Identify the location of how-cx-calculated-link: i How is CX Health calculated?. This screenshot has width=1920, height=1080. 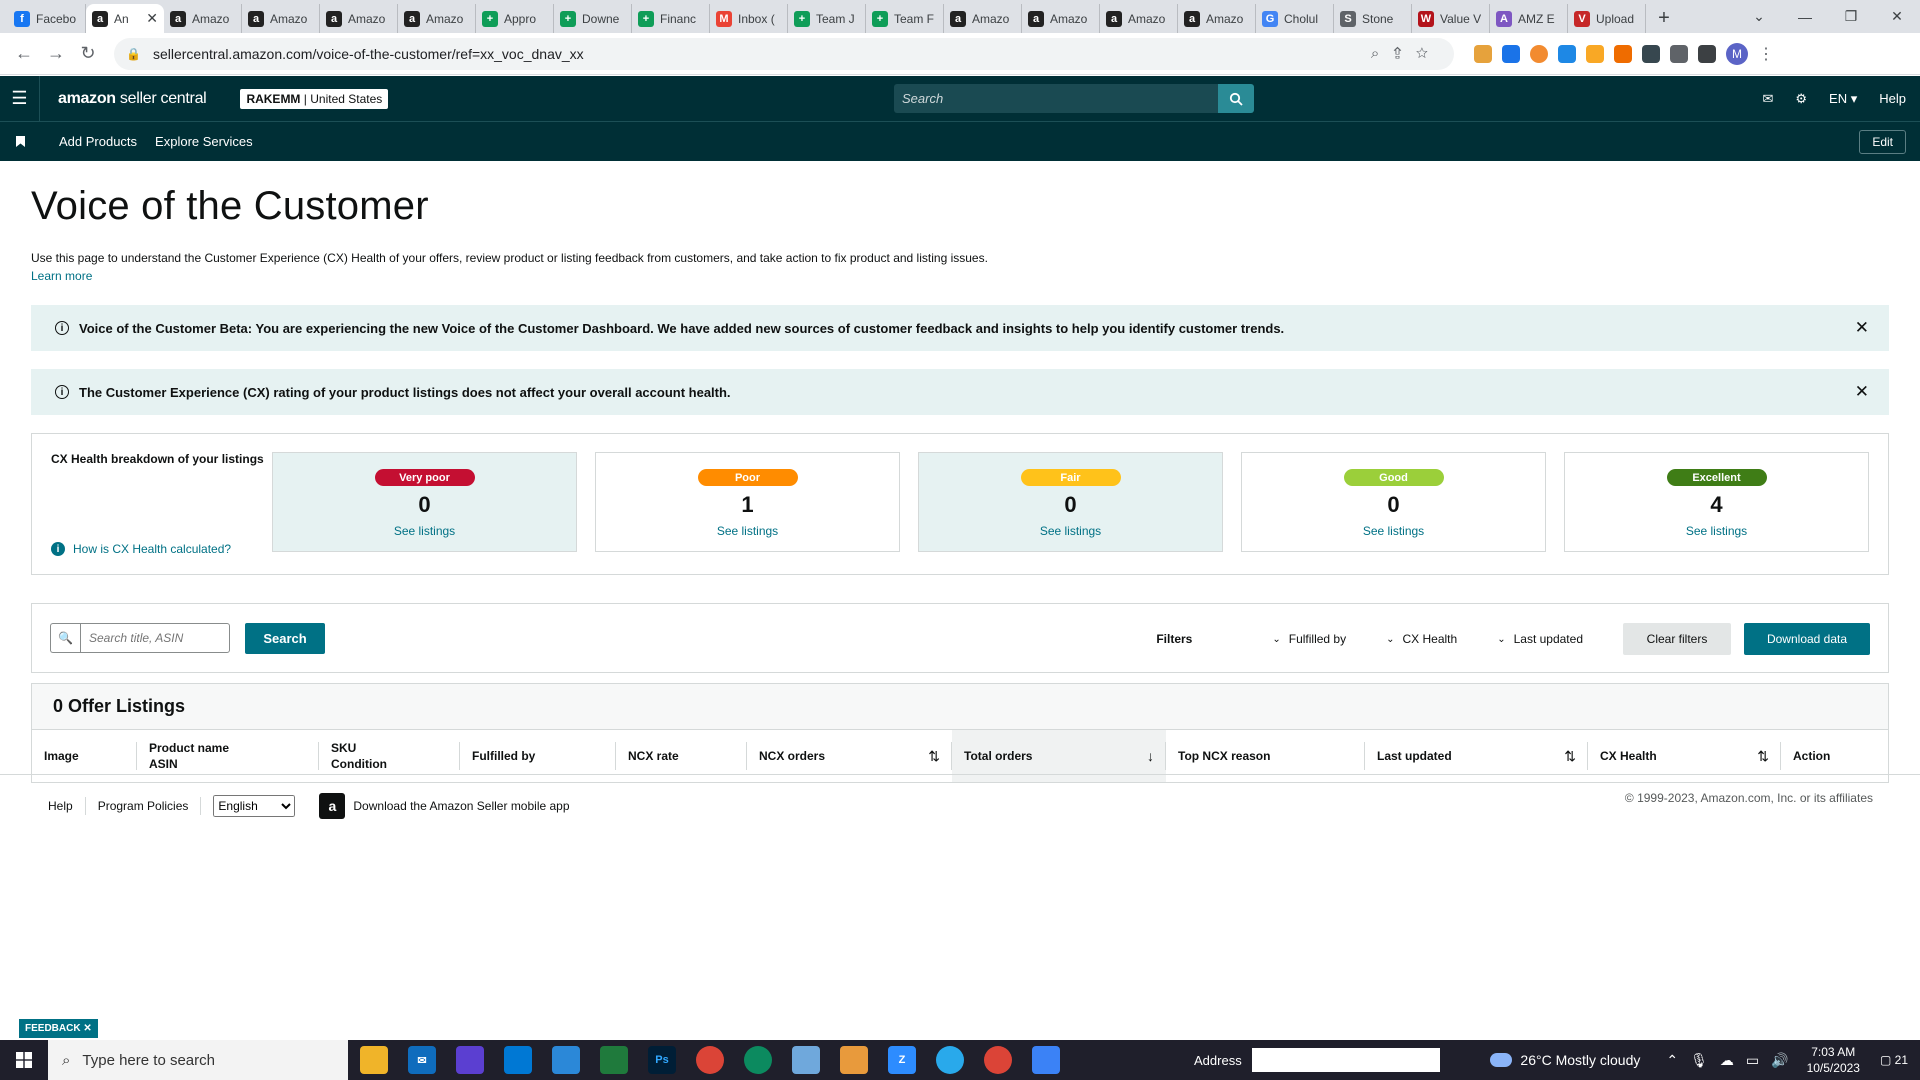
(141, 549).